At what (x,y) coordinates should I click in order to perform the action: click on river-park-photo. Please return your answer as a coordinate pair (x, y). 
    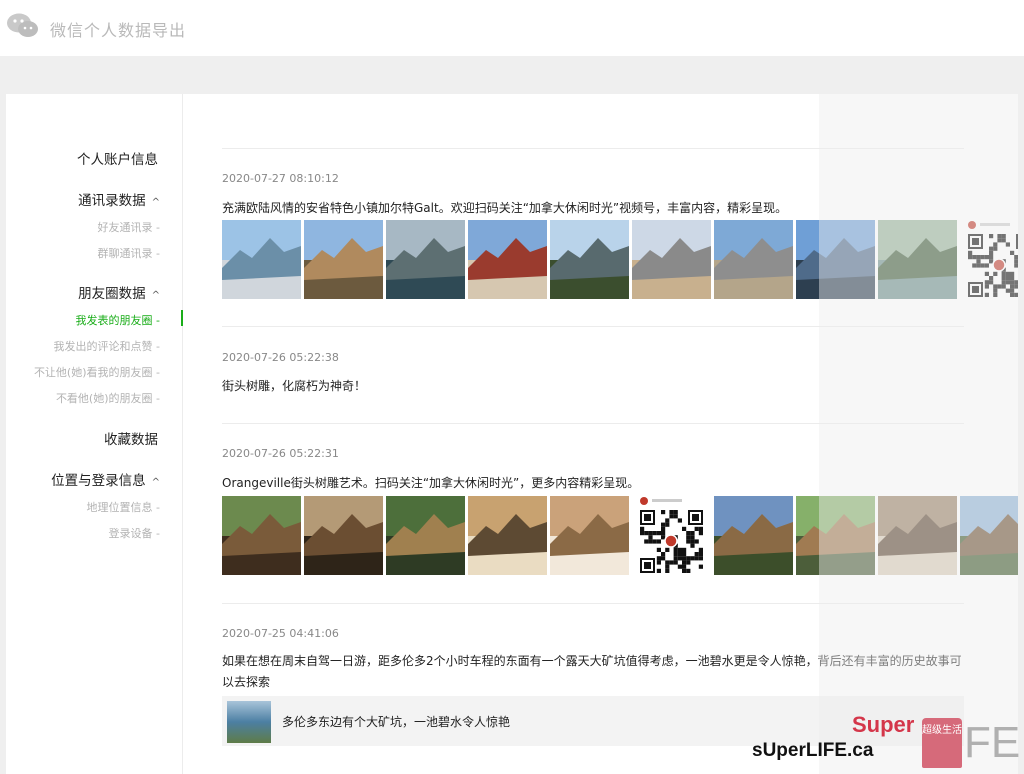
    Looking at the image, I should click on (917, 259).